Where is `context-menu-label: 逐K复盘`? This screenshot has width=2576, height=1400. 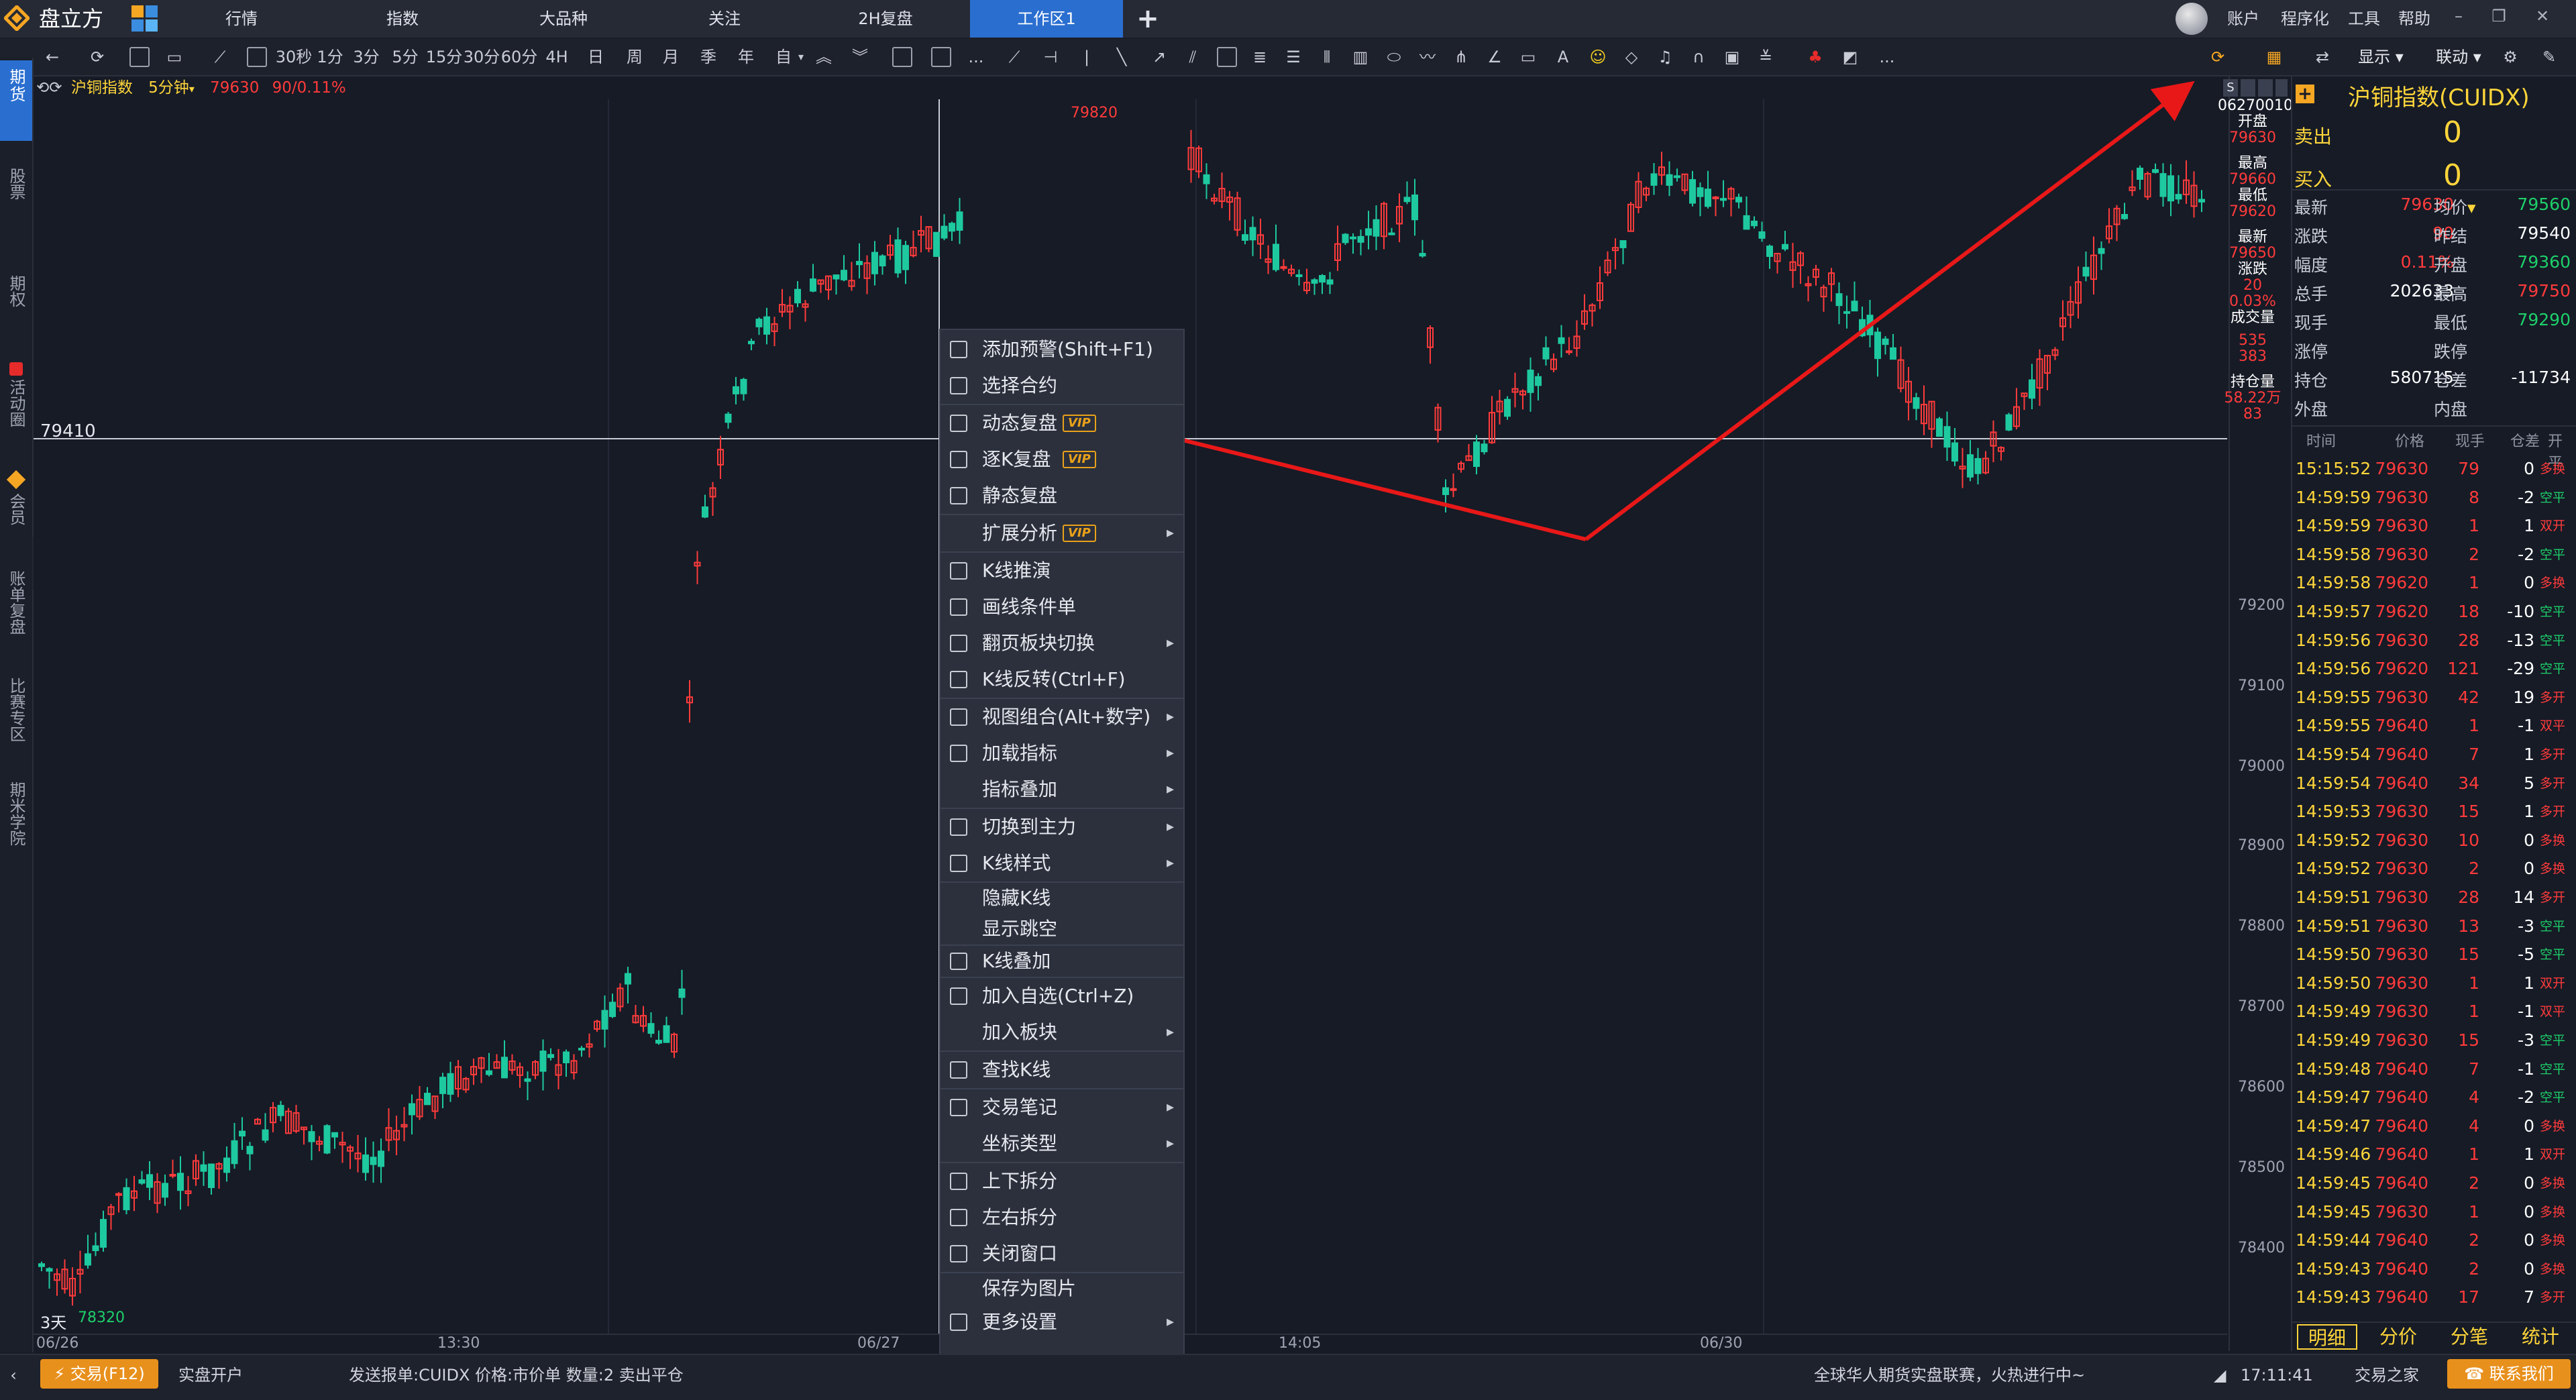
context-menu-label: 逐K复盘 is located at coordinates (1016, 459).